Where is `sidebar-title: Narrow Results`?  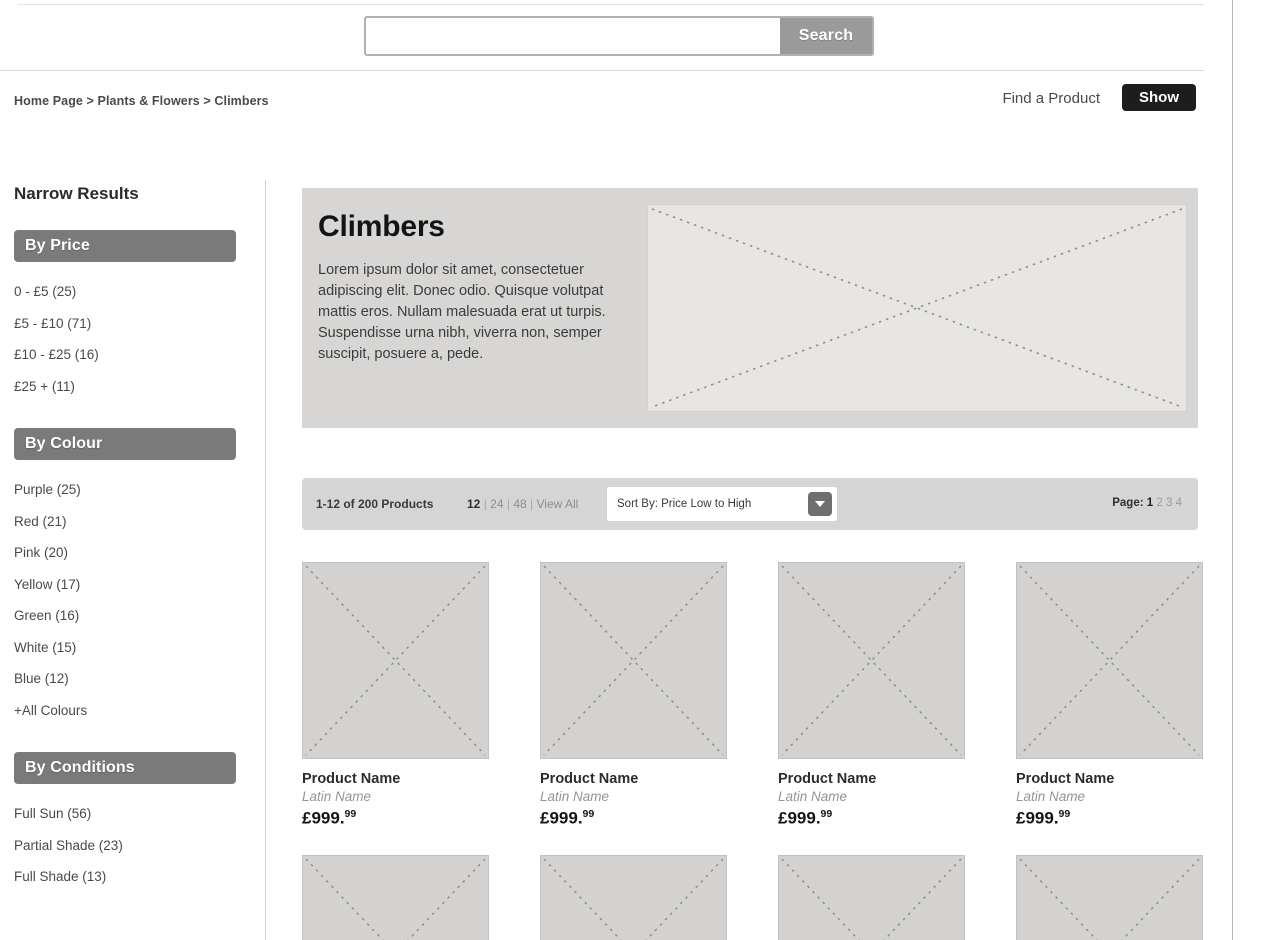 sidebar-title: Narrow Results is located at coordinates (76, 193).